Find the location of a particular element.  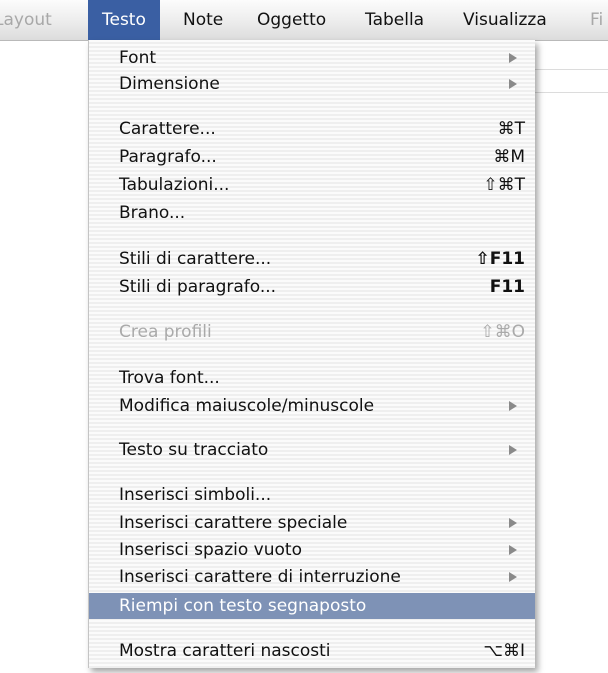

menu-item-font: Font is located at coordinates (312, 58).